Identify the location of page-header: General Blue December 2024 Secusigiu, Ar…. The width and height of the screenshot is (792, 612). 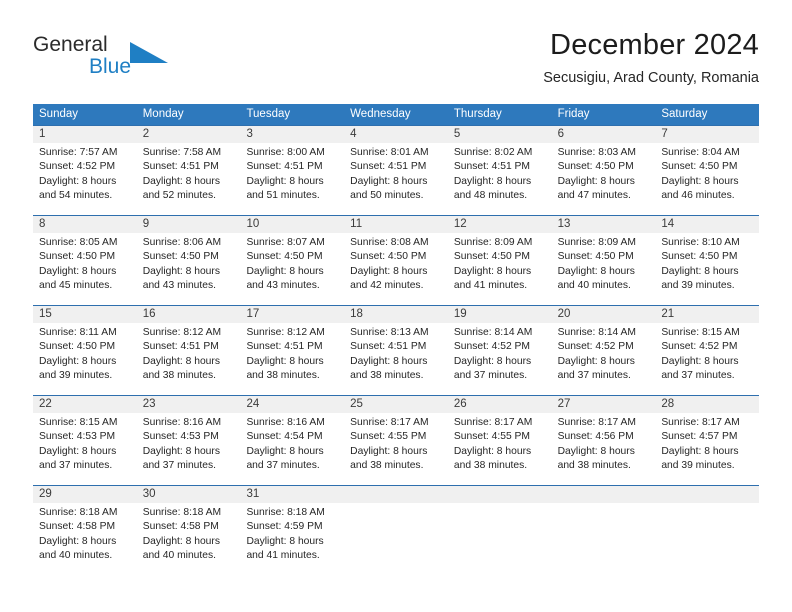
(396, 61).